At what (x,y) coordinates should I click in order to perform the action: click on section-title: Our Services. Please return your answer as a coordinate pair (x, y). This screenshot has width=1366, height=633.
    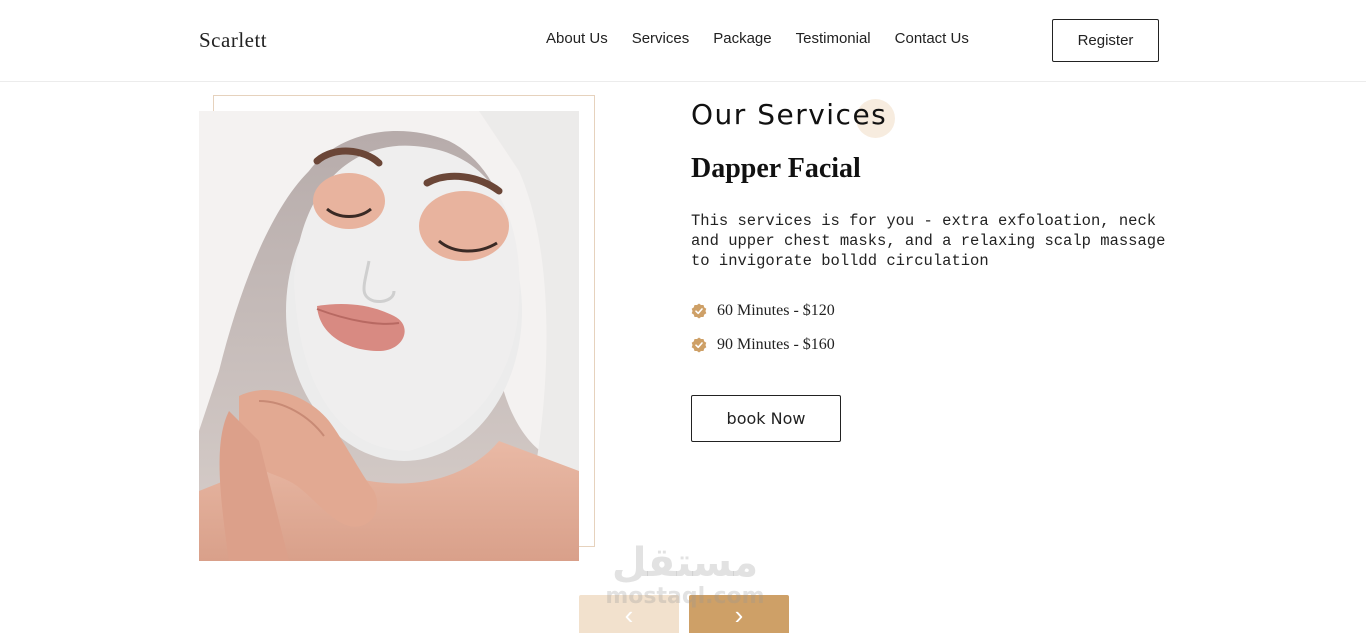
    Looking at the image, I should click on (789, 114).